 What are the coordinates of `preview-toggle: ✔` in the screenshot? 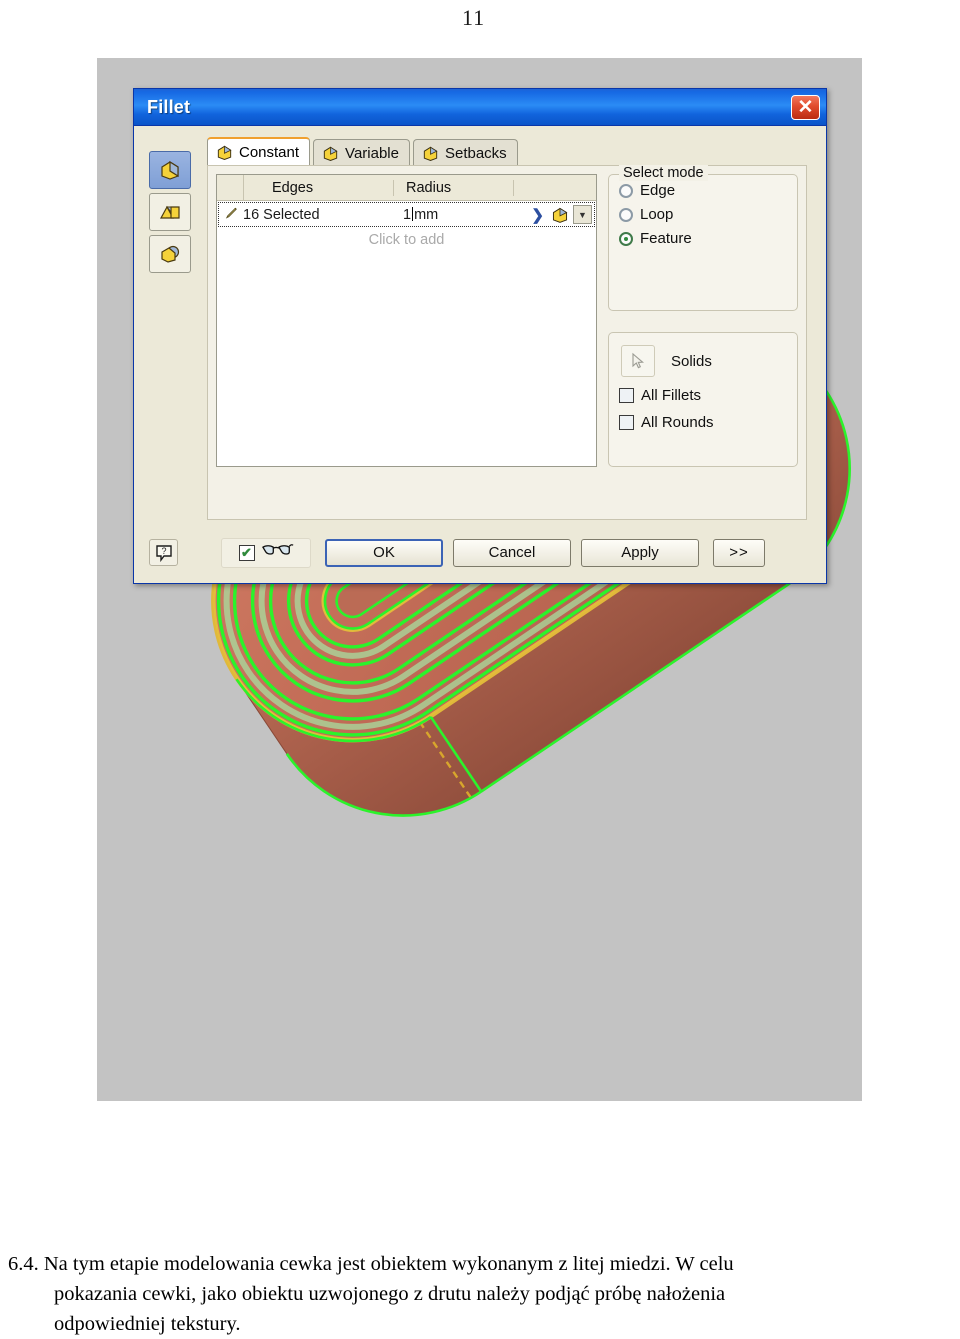 It's located at (266, 552).